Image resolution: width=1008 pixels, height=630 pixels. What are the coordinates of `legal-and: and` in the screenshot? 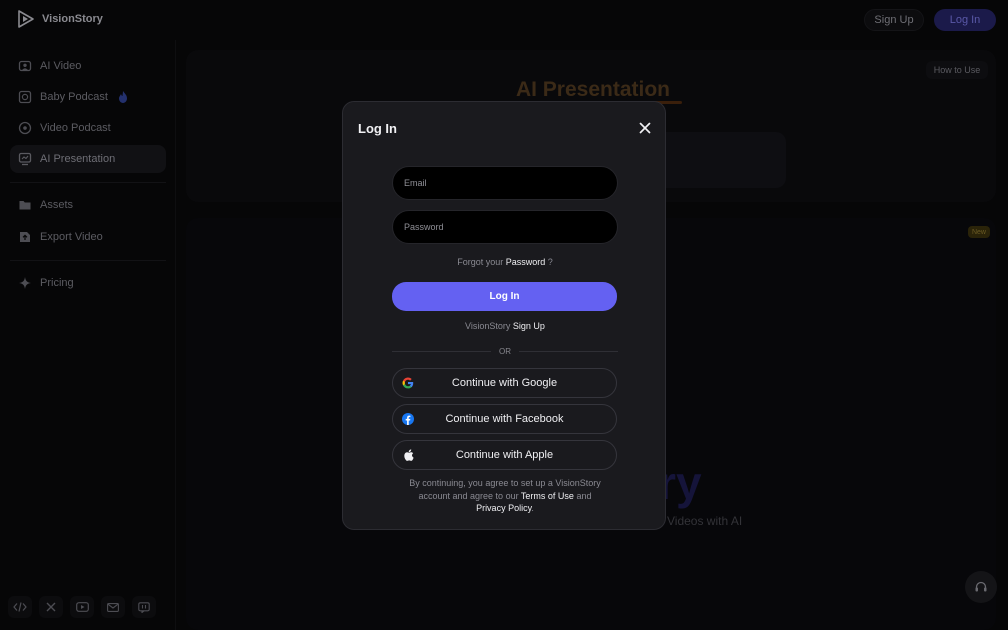 It's located at (584, 495).